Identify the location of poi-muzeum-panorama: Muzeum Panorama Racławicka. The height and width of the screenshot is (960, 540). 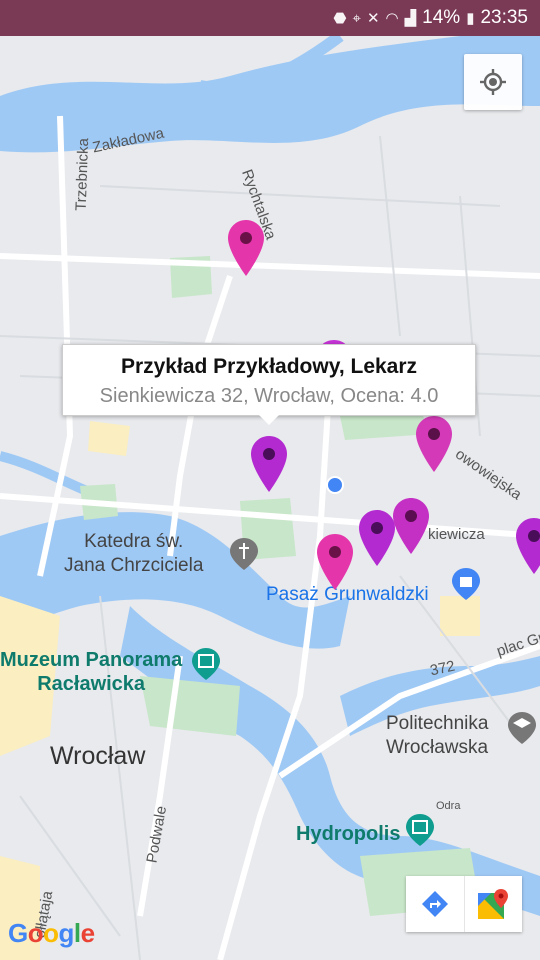
(91, 672).